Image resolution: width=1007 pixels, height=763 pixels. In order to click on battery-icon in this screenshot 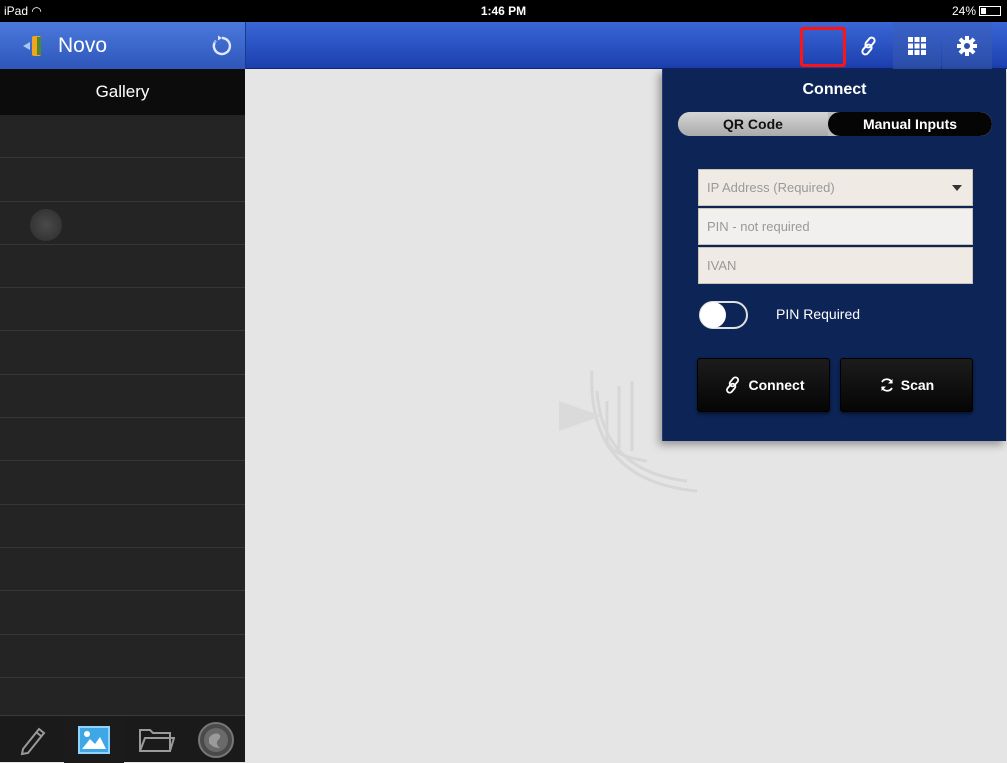, I will do `click(990, 11)`.